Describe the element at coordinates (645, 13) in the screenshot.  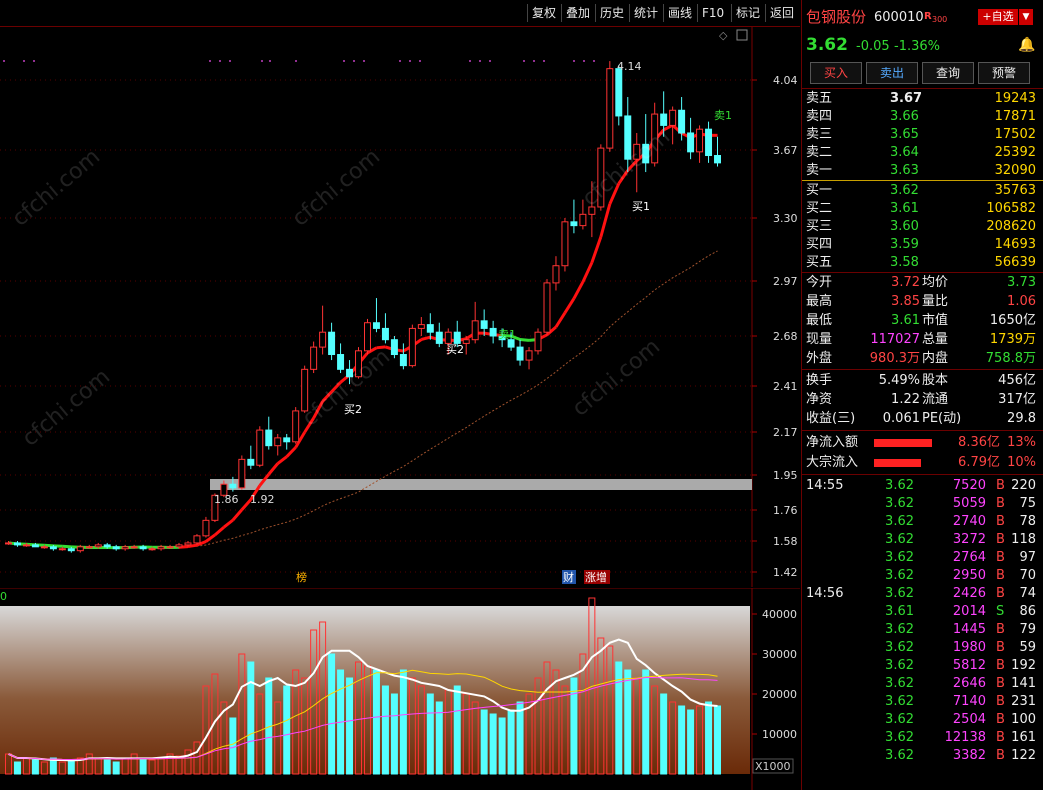
I see `toolbar-stats: 统计` at that location.